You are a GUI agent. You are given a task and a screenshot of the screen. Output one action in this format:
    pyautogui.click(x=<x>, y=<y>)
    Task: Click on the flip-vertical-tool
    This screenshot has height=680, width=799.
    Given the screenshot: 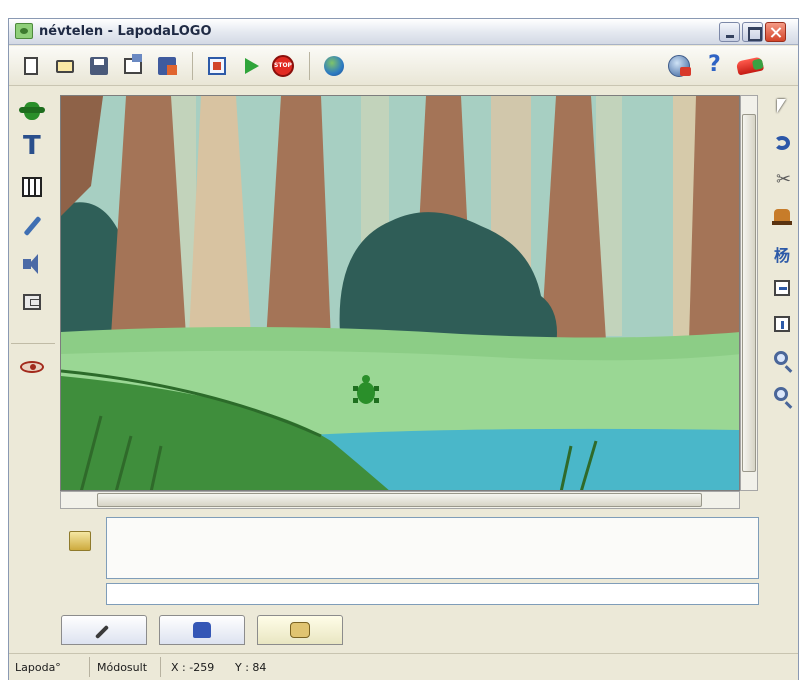 What is the action you would take?
    pyautogui.click(x=782, y=288)
    